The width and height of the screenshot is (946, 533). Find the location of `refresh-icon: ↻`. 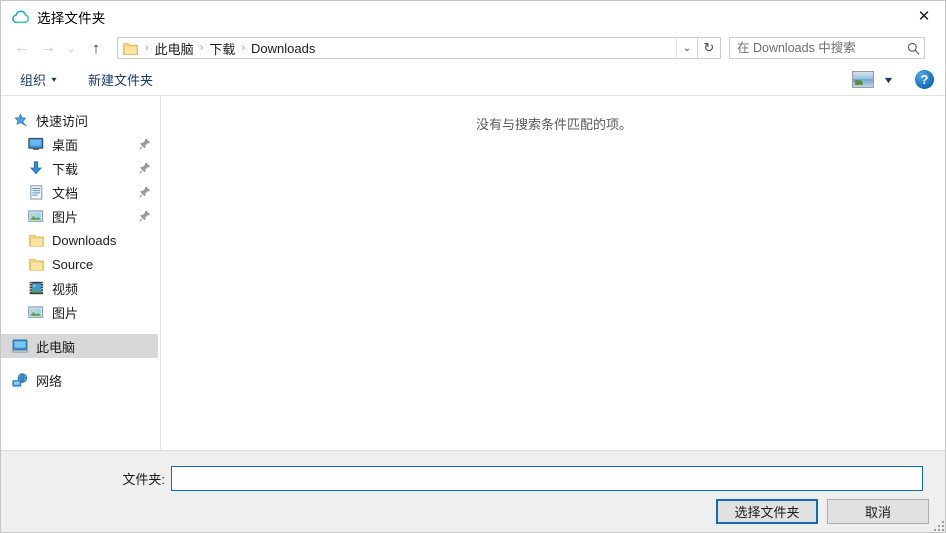

refresh-icon: ↻ is located at coordinates (709, 48).